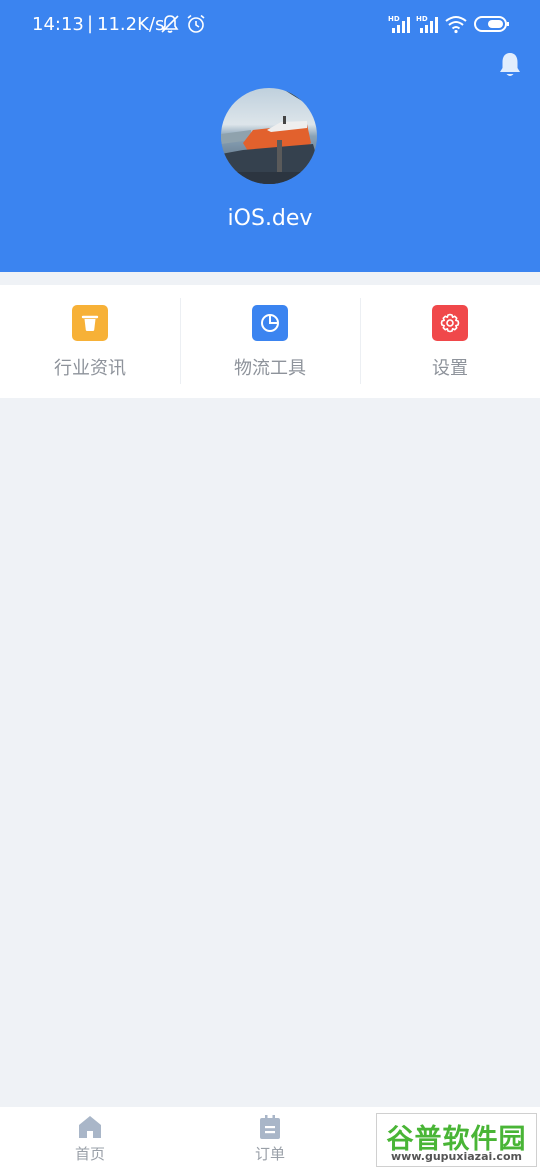  I want to click on avatar-photo, so click(269, 136).